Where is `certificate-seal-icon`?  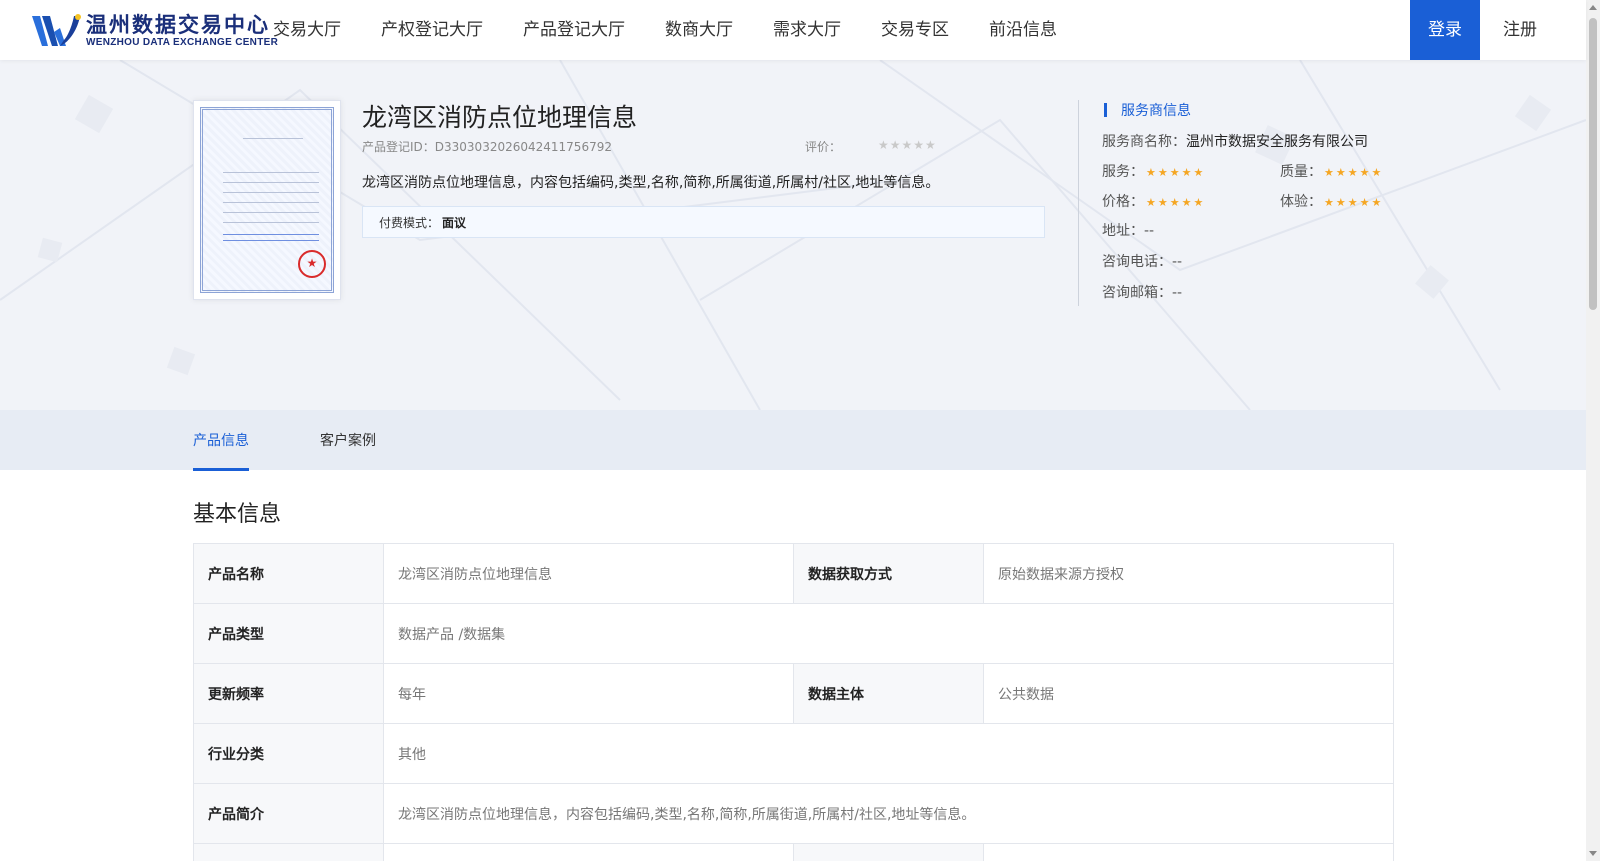
certificate-seal-icon is located at coordinates (312, 264).